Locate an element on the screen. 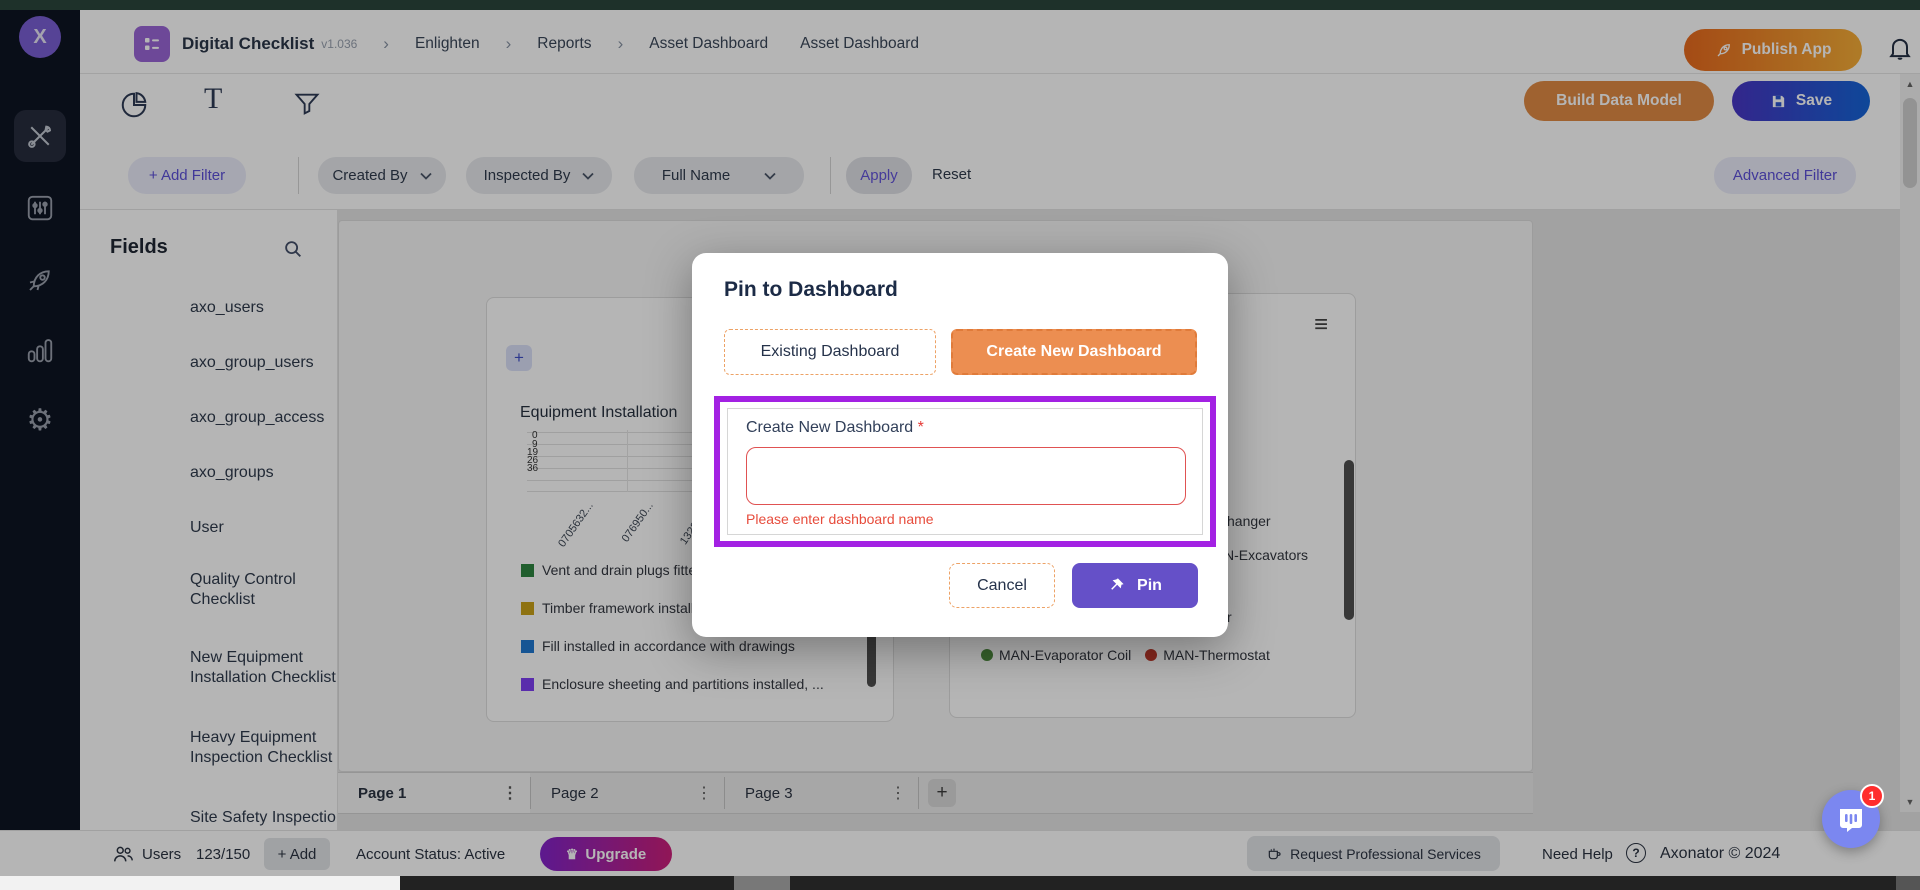 Image resolution: width=1920 pixels, height=890 pixels. modal-title: Pin to Dashboard is located at coordinates (811, 289).